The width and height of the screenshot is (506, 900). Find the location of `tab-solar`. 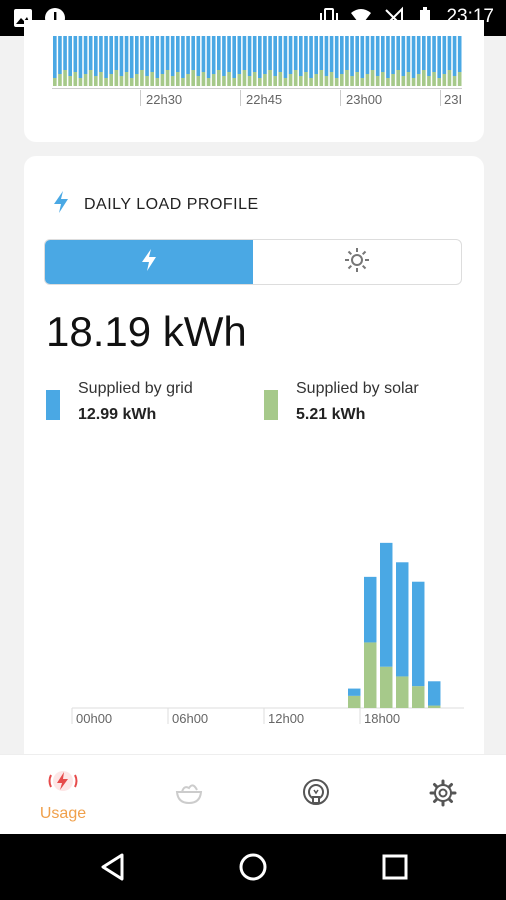

tab-solar is located at coordinates (357, 262).